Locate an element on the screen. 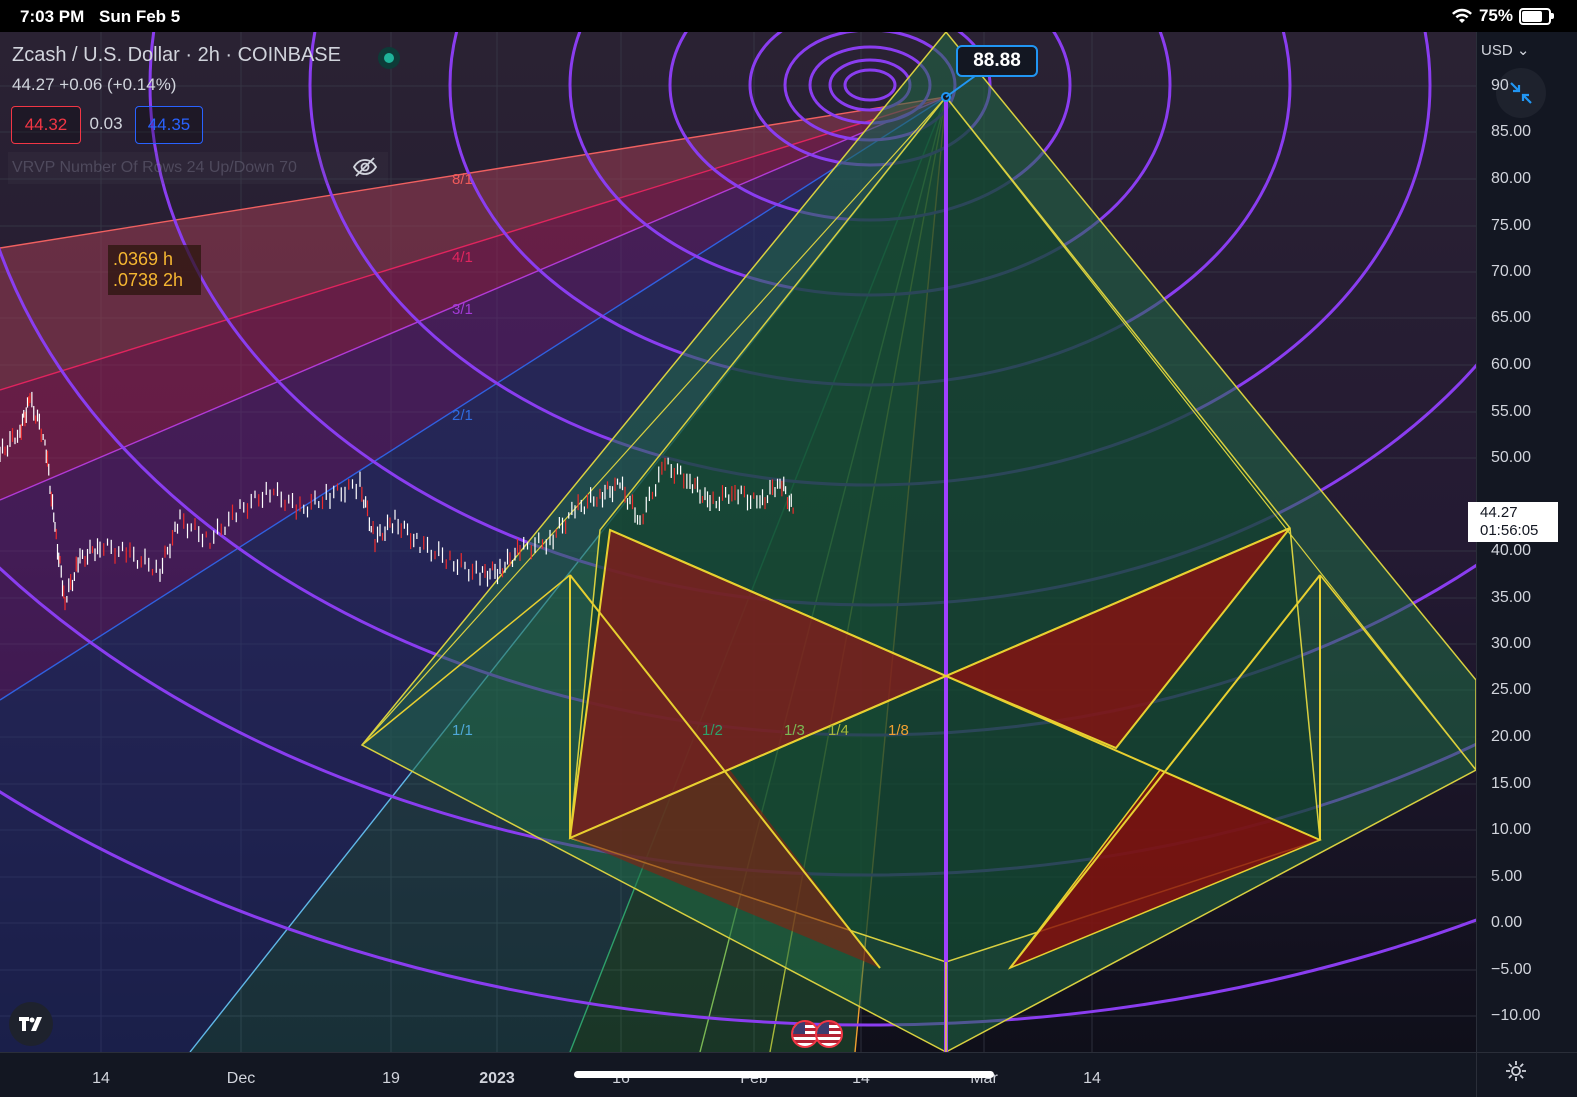 The image size is (1577, 1097). time-tick-label: 19 is located at coordinates (391, 1078).